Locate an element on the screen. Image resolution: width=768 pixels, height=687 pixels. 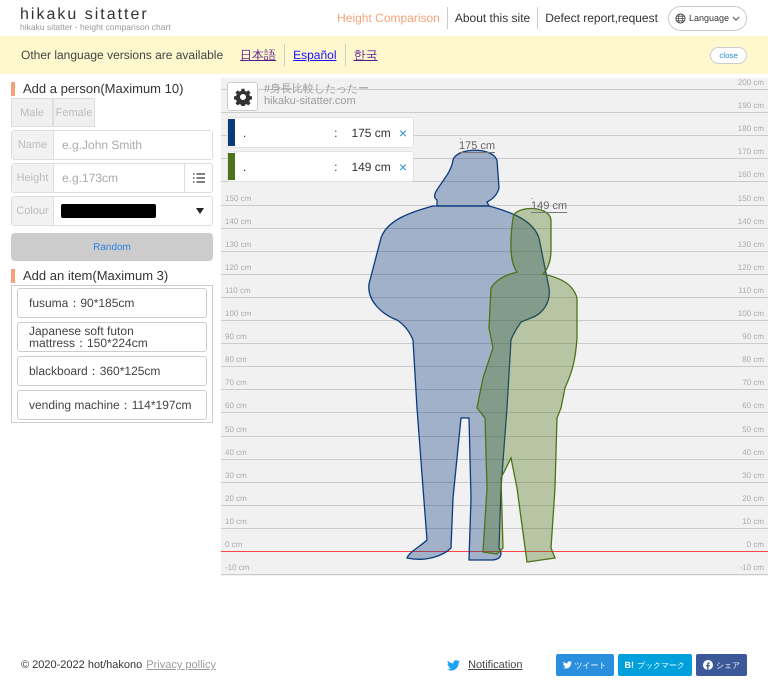
facebook-icon is located at coordinates (708, 665).